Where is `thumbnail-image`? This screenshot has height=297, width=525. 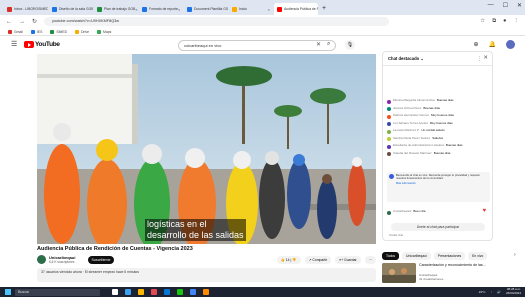 thumbnail-image is located at coordinates (399, 273).